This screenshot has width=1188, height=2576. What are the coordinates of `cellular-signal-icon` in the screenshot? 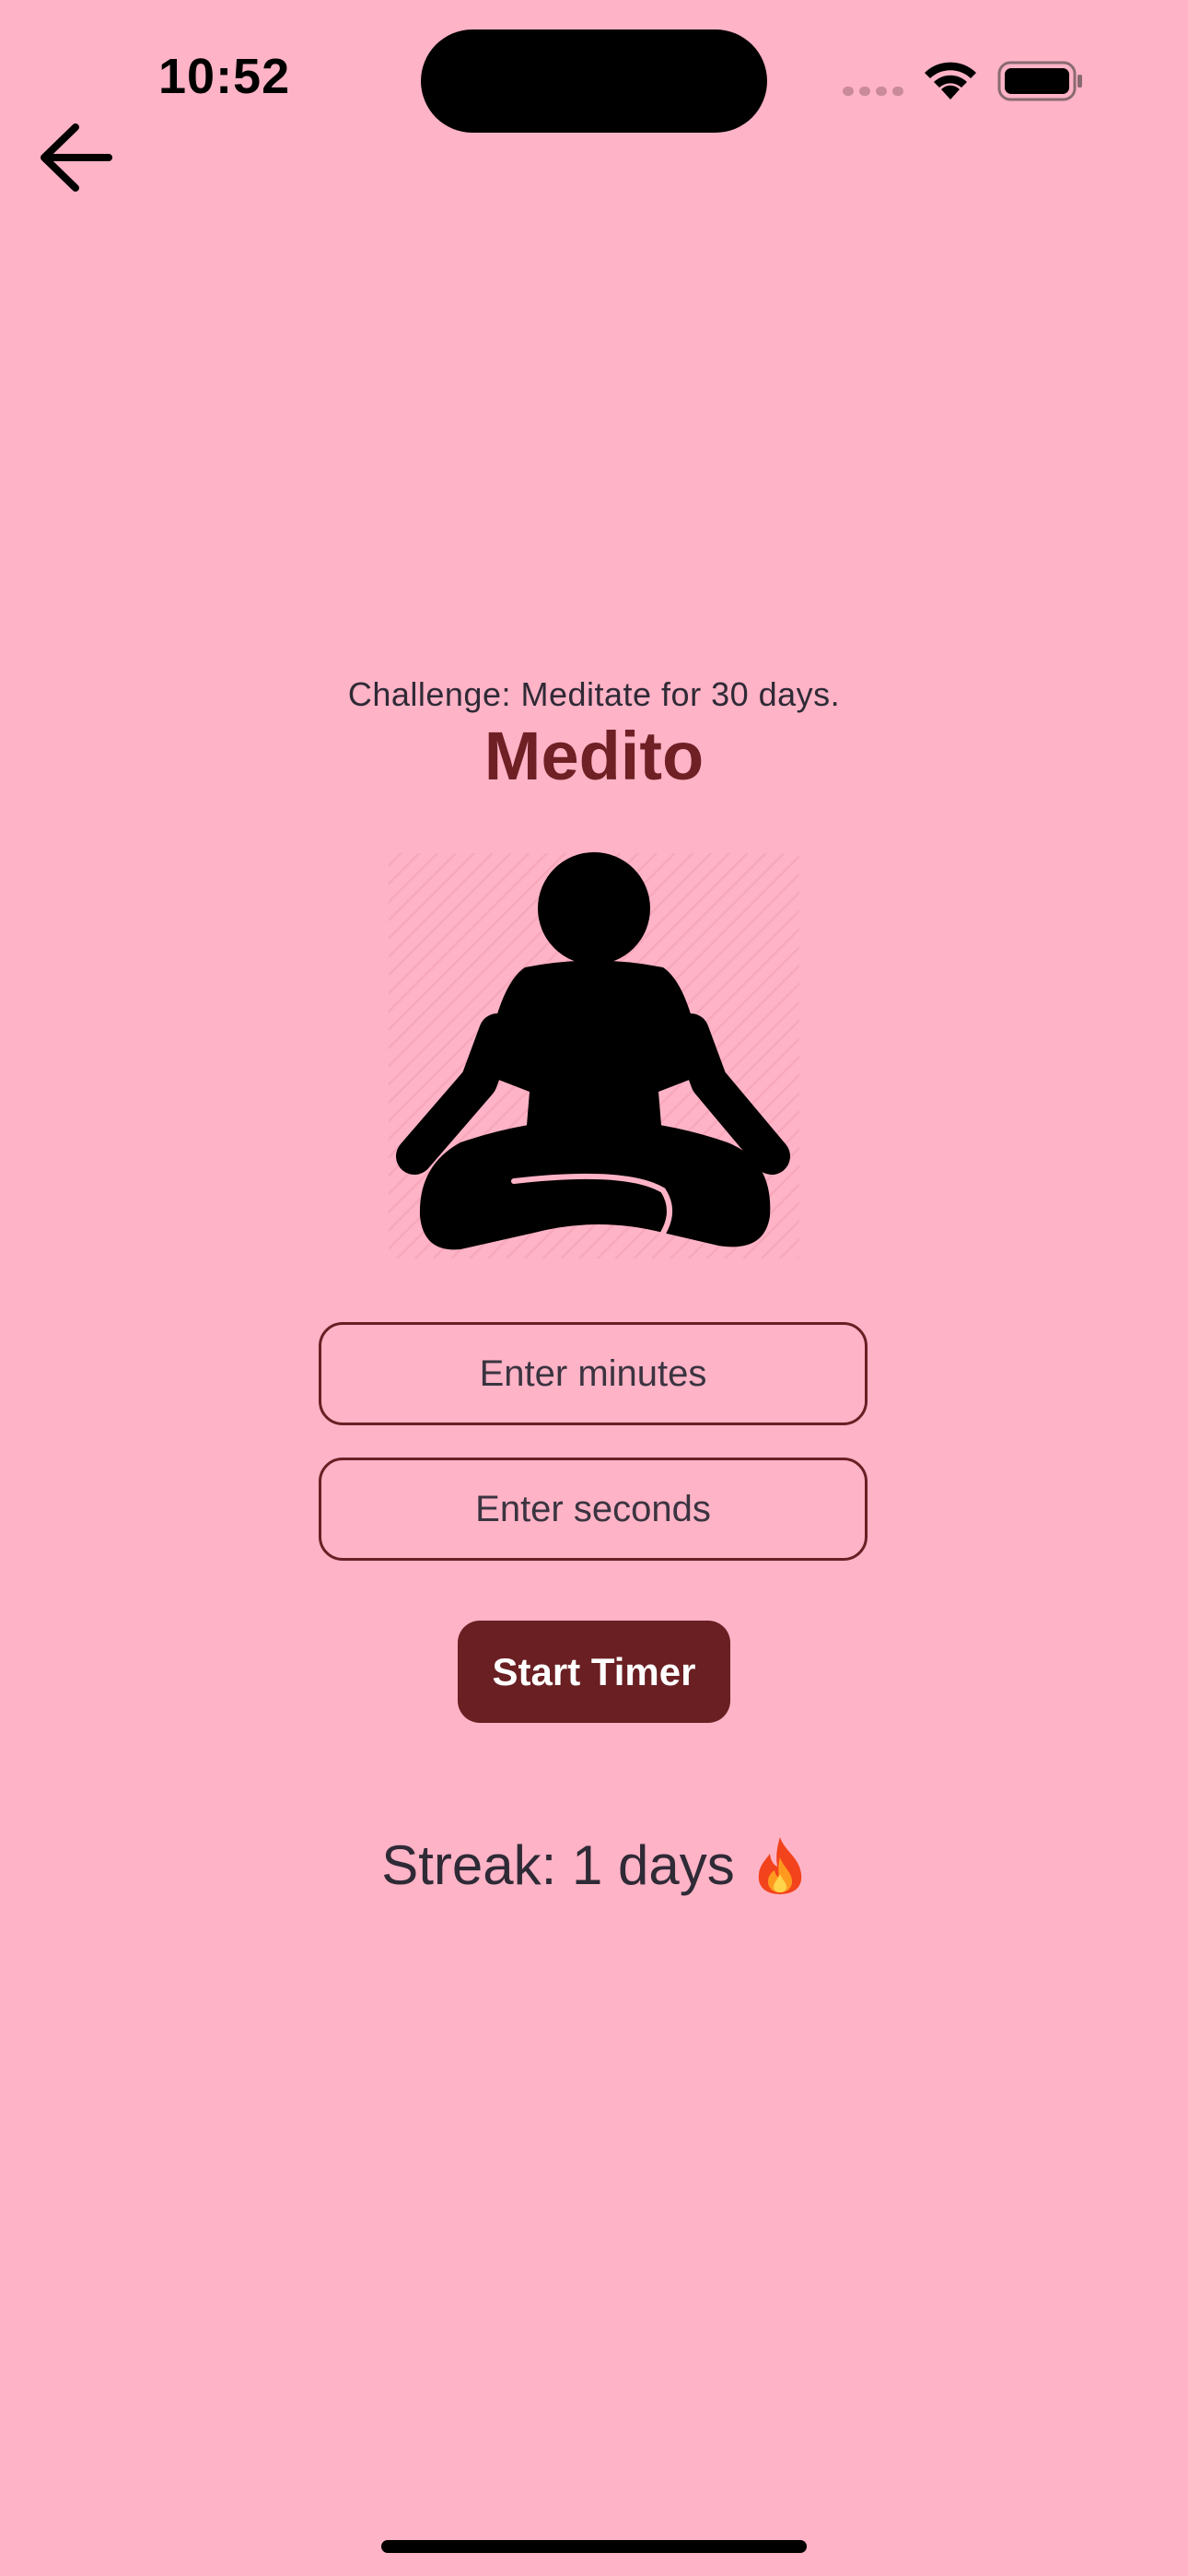 It's located at (874, 91).